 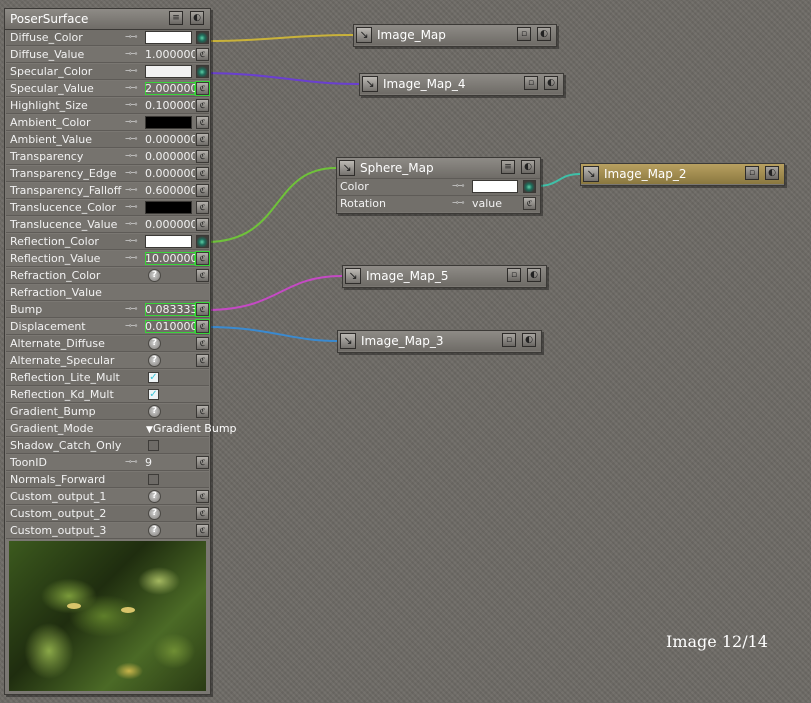 What do you see at coordinates (107, 293) in the screenshot?
I see `param-row-refraction-value: Refraction_Value` at bounding box center [107, 293].